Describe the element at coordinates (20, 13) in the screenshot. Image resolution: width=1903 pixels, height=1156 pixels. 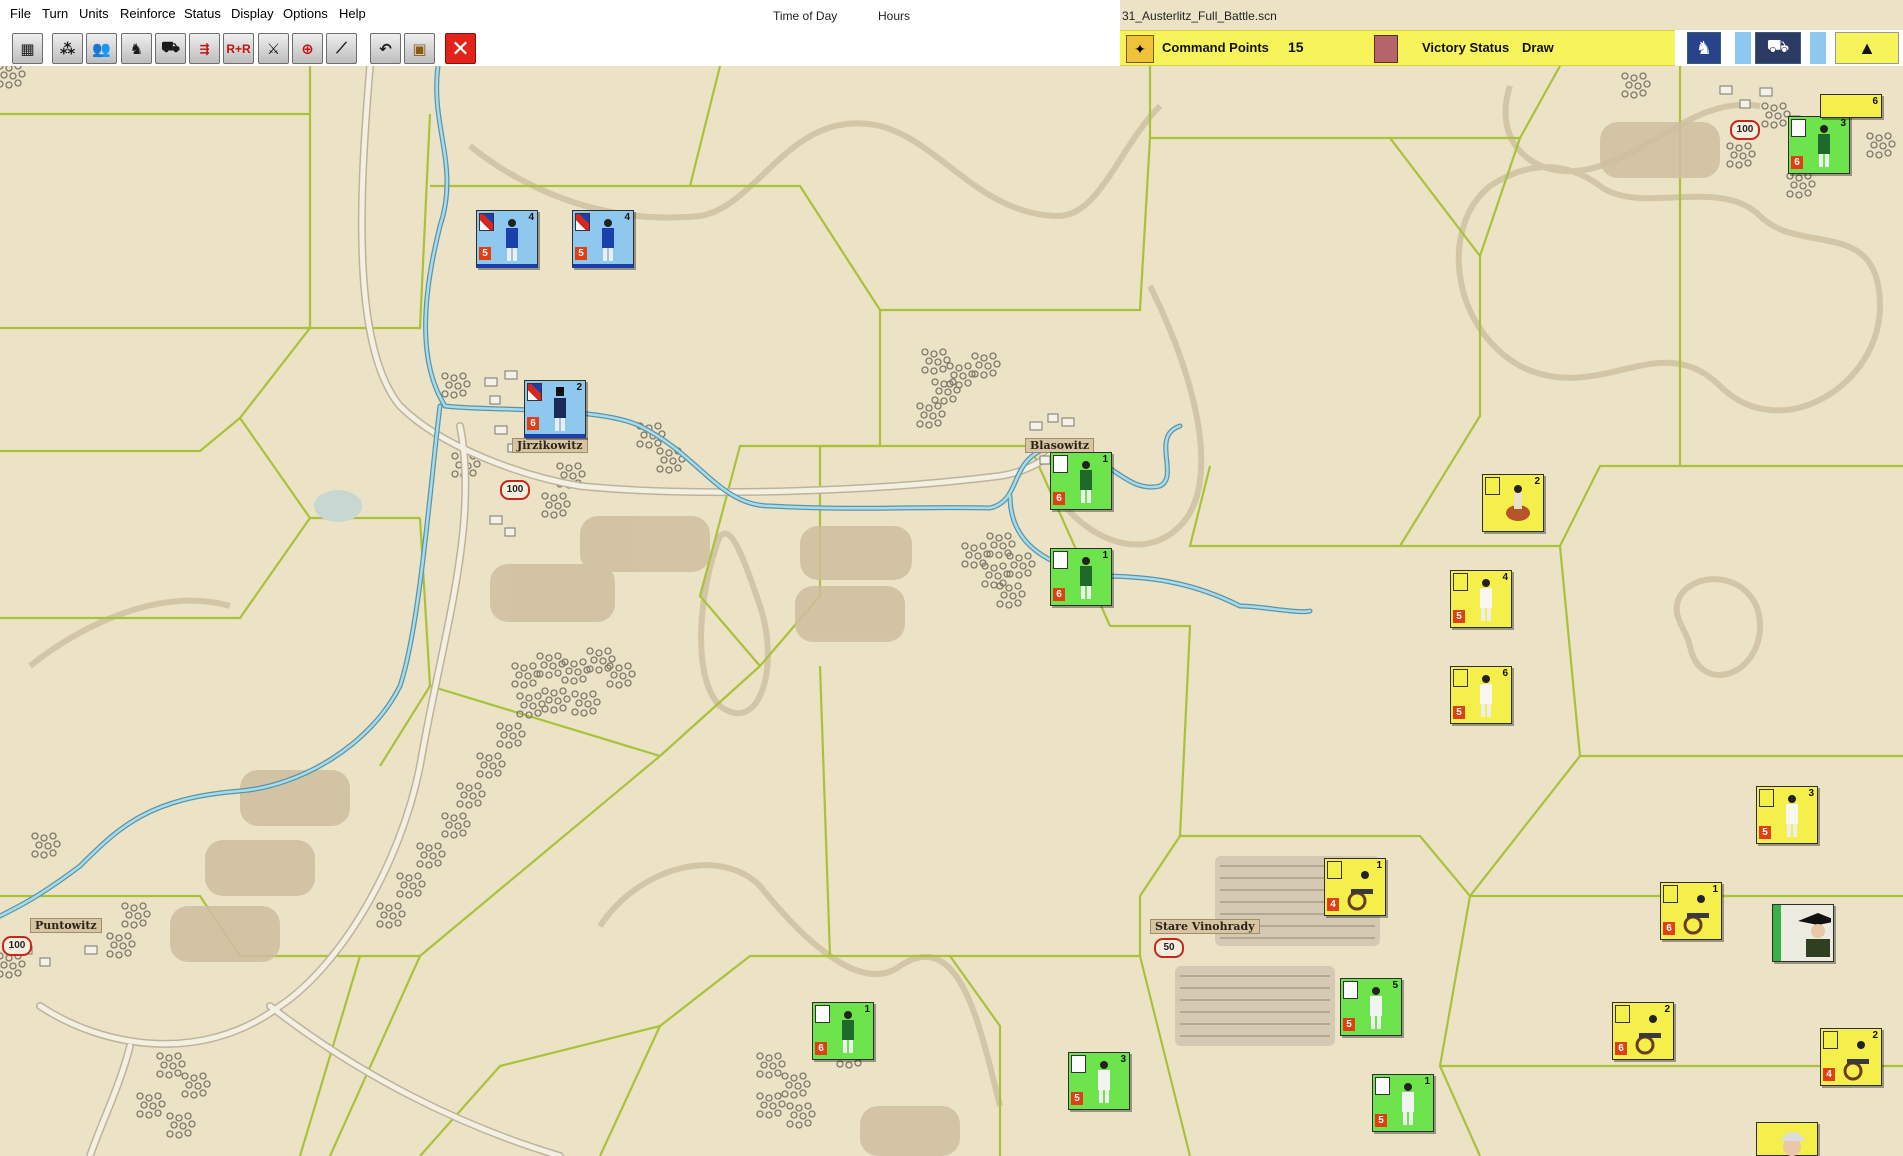
I see `menu-file: File` at that location.